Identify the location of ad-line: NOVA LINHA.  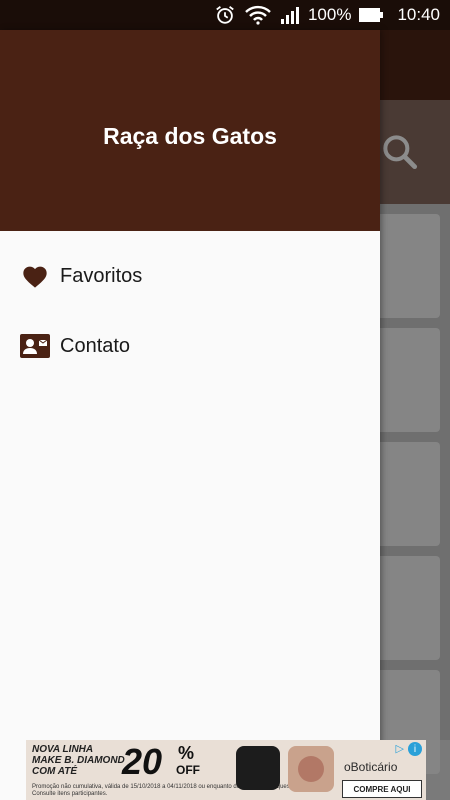
(63, 749).